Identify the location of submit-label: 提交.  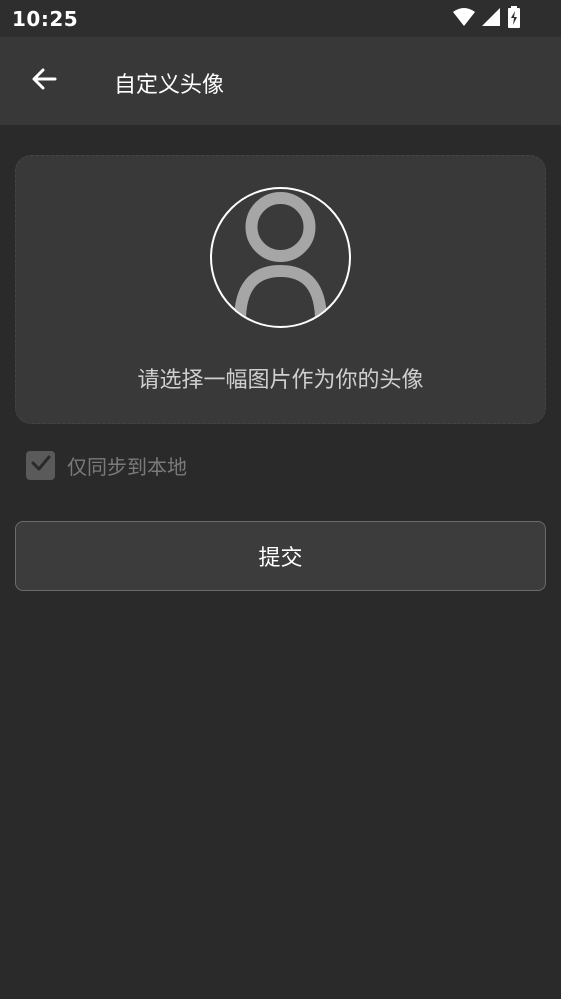
(280, 558).